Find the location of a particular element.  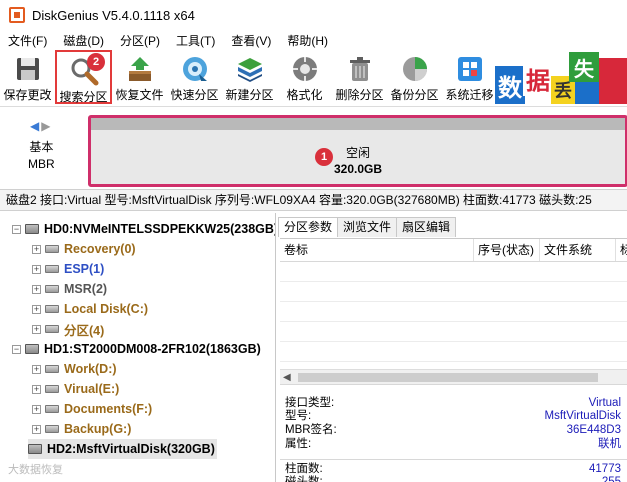

prop-mbr-signature: MBR签名: 36E448D3 is located at coordinates (453, 430).